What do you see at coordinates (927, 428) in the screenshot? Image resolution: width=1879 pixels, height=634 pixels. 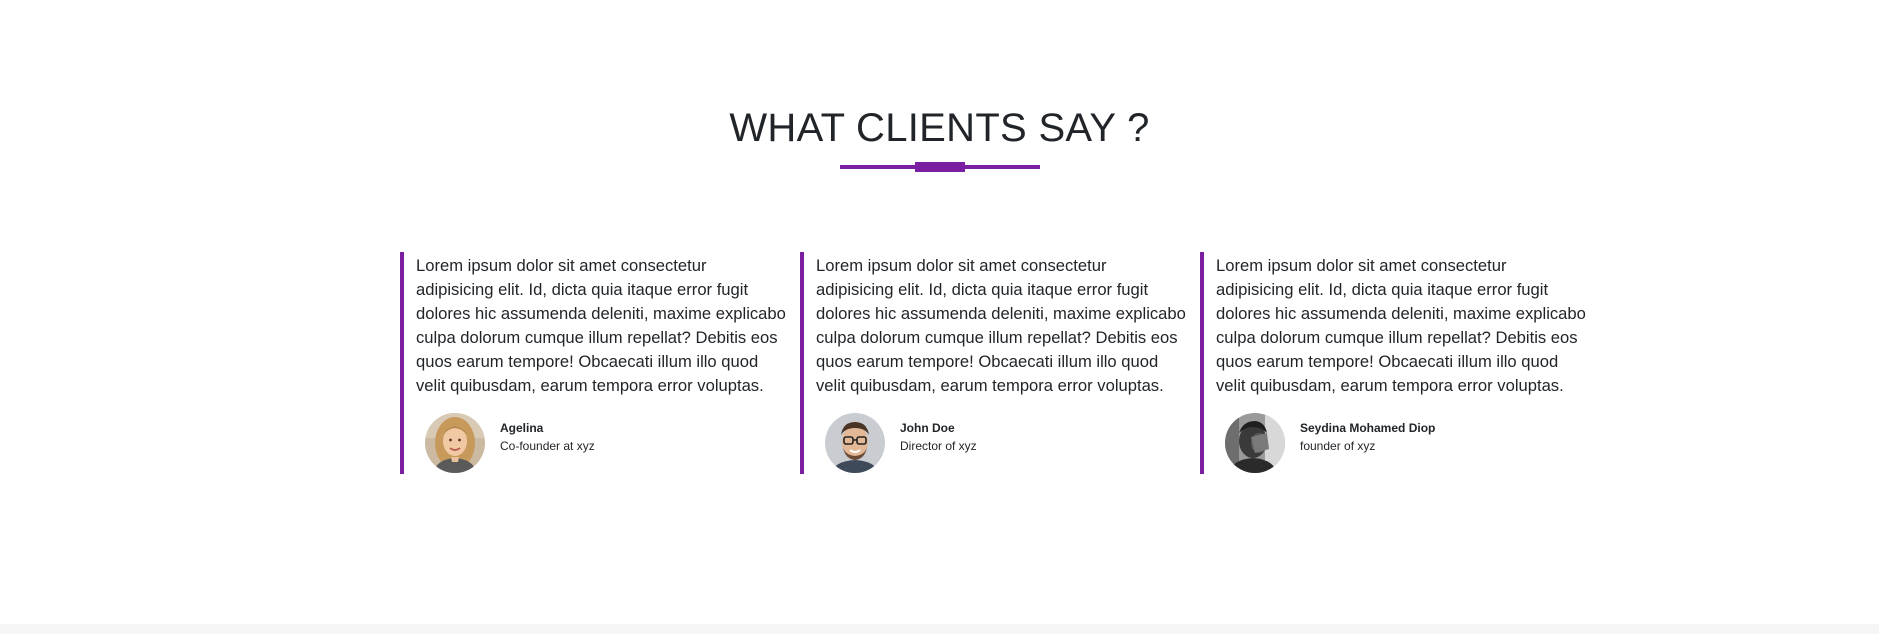 I see `author-name: John Doe` at bounding box center [927, 428].